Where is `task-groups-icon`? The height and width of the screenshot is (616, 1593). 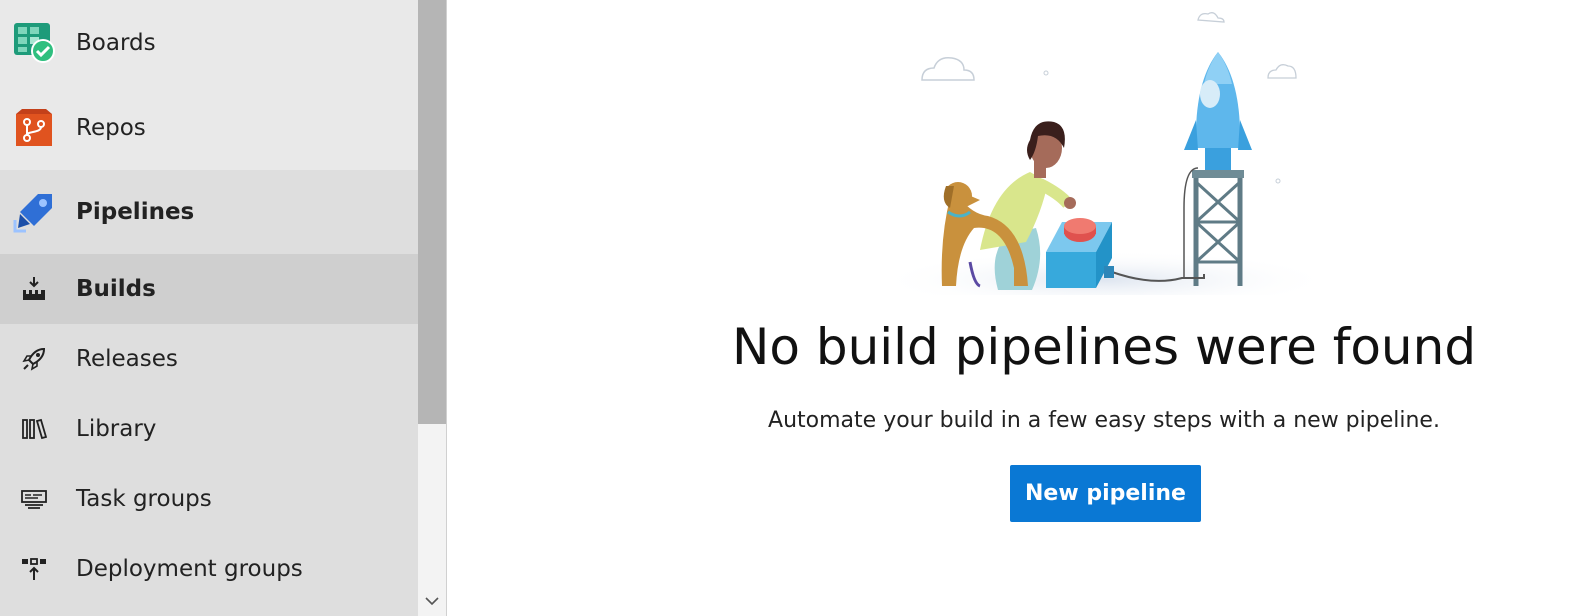 task-groups-icon is located at coordinates (34, 499).